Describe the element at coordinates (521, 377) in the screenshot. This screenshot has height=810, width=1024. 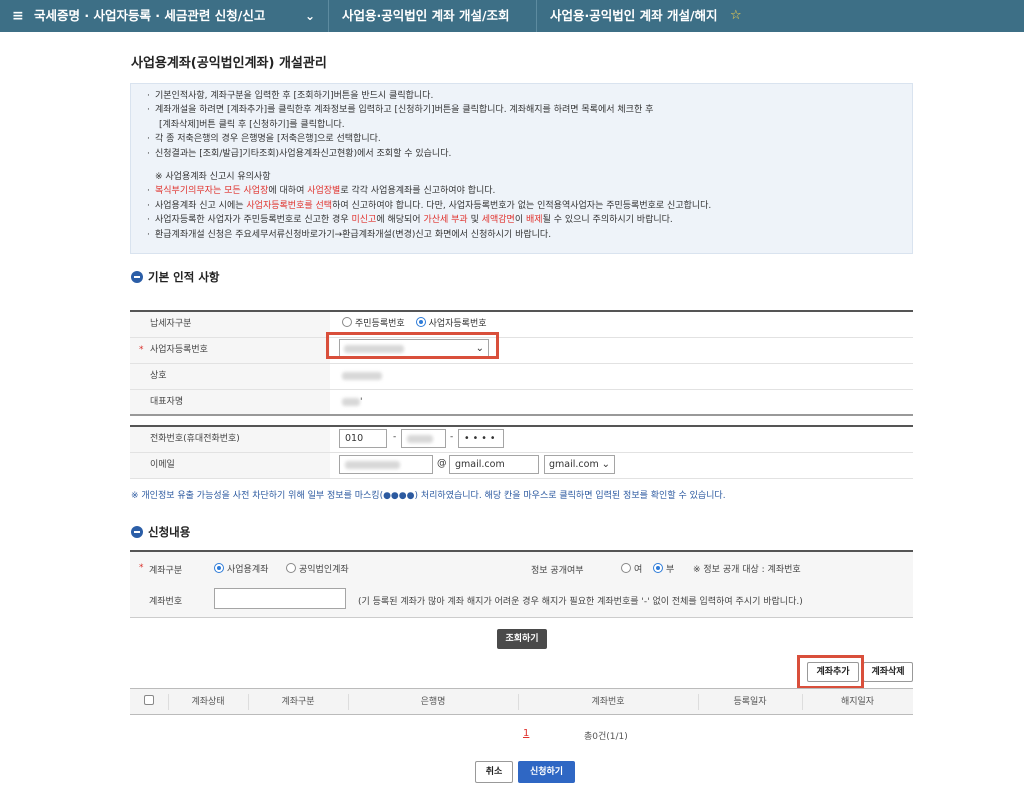
I see `row-trade-name: 상호` at that location.